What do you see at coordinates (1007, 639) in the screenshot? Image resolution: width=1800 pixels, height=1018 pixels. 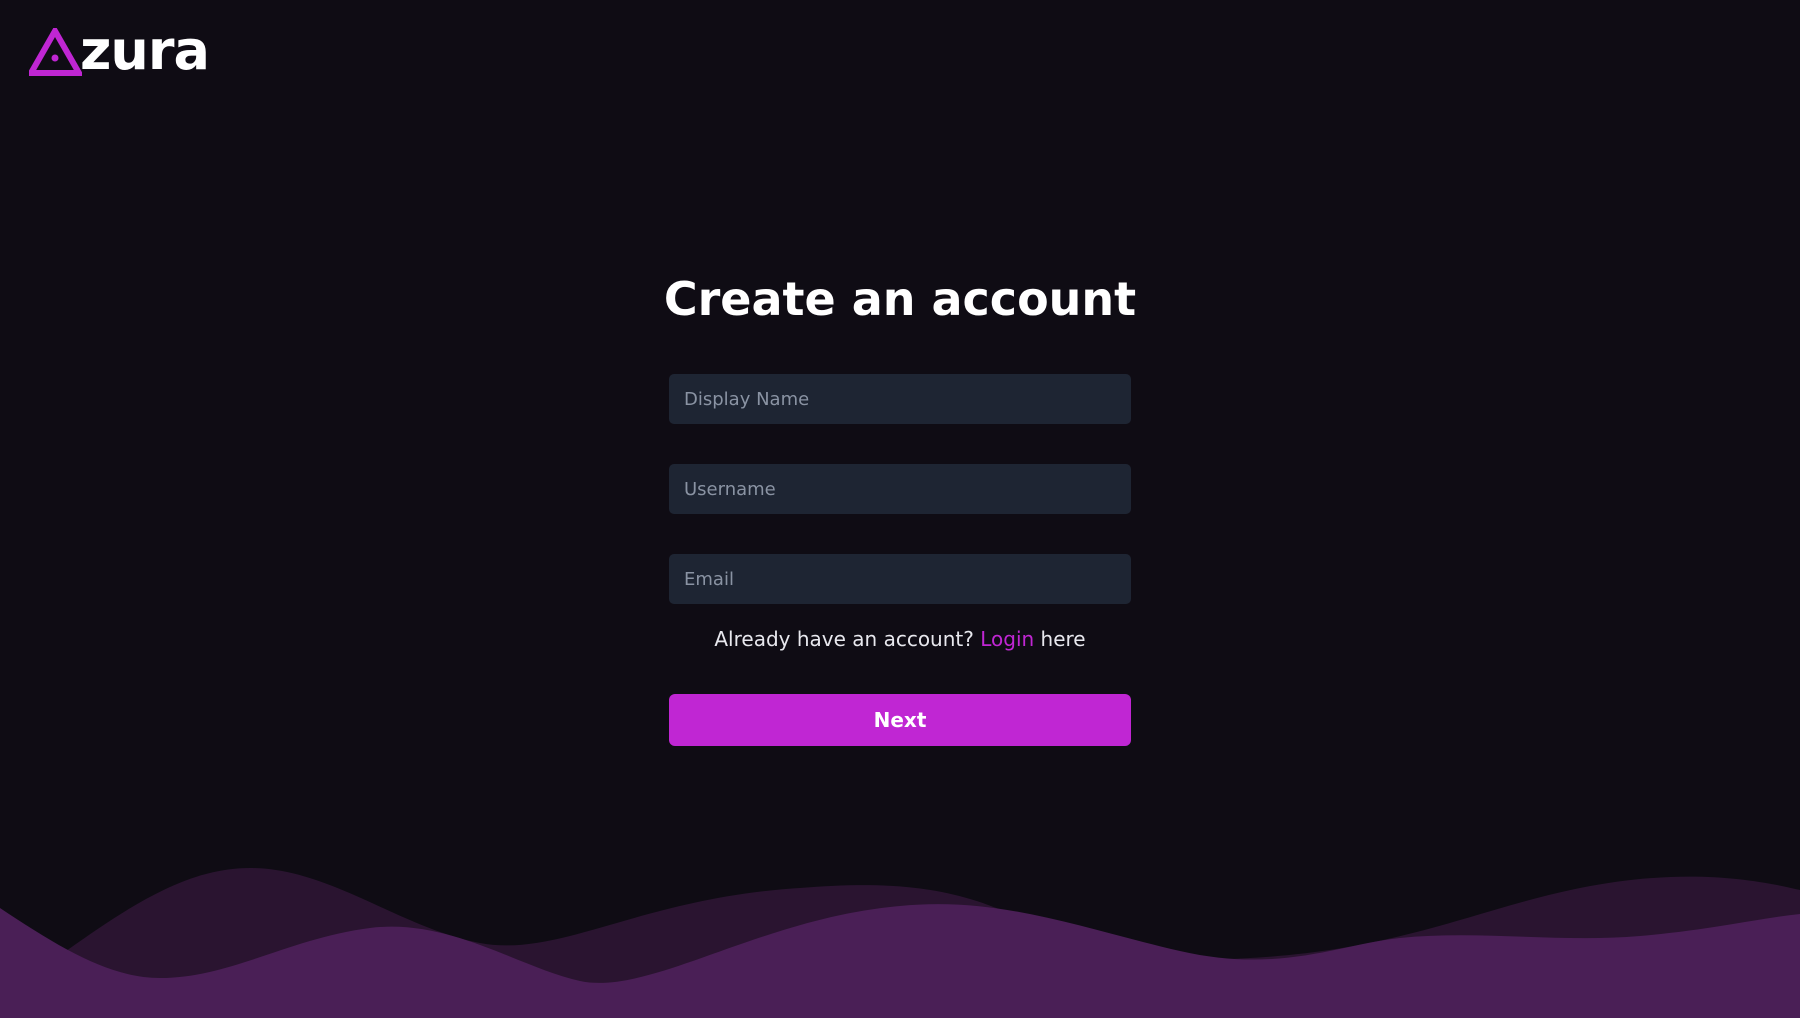 I see `login-link: Login` at bounding box center [1007, 639].